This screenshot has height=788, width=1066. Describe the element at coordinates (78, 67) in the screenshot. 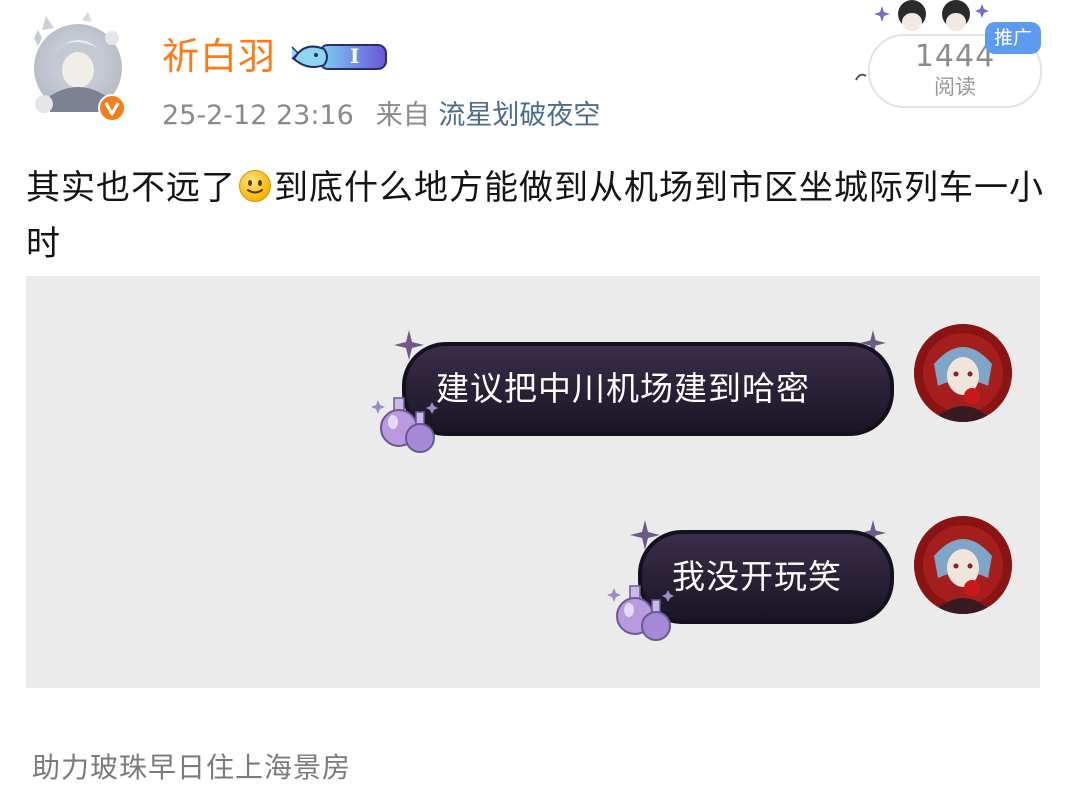

I see `author-avatar` at that location.